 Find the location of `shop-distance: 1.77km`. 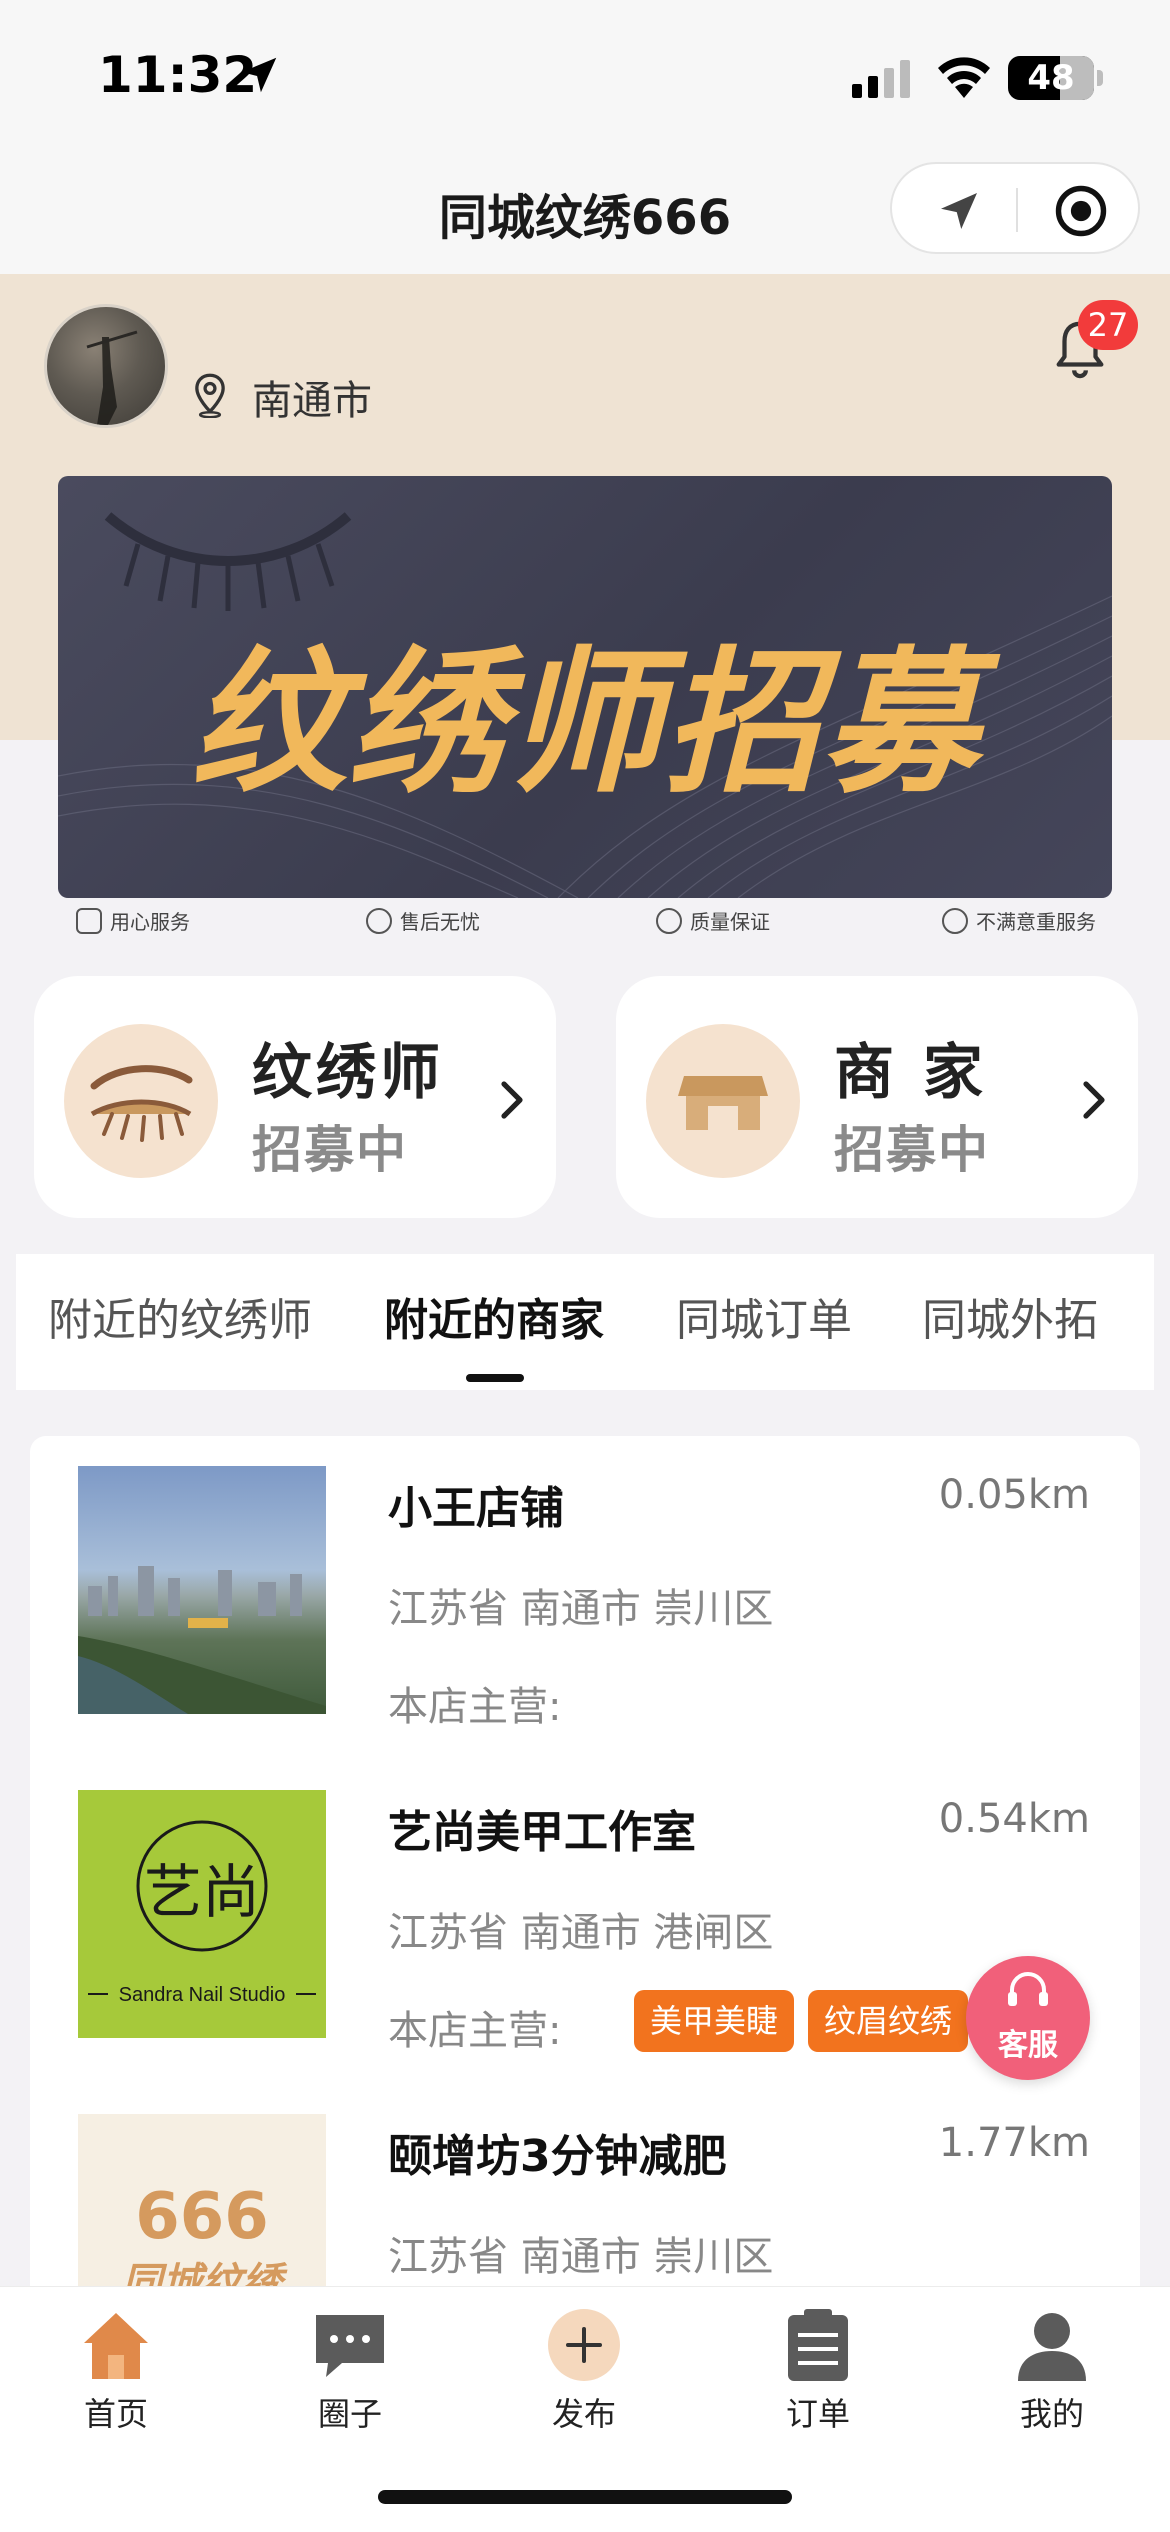

shop-distance: 1.77km is located at coordinates (1014, 2143).